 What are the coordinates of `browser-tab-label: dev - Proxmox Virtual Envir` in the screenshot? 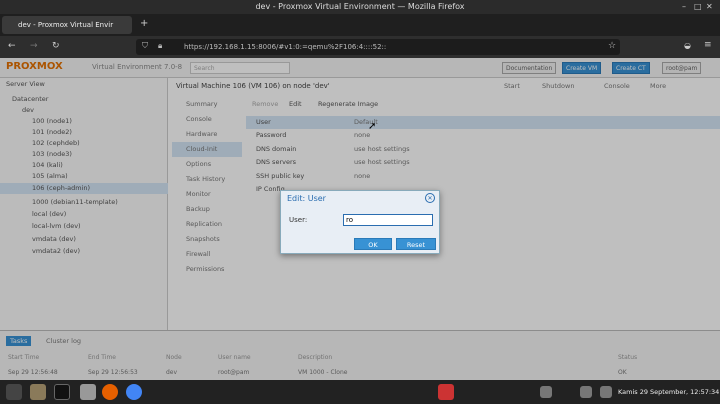 It's located at (66, 25).